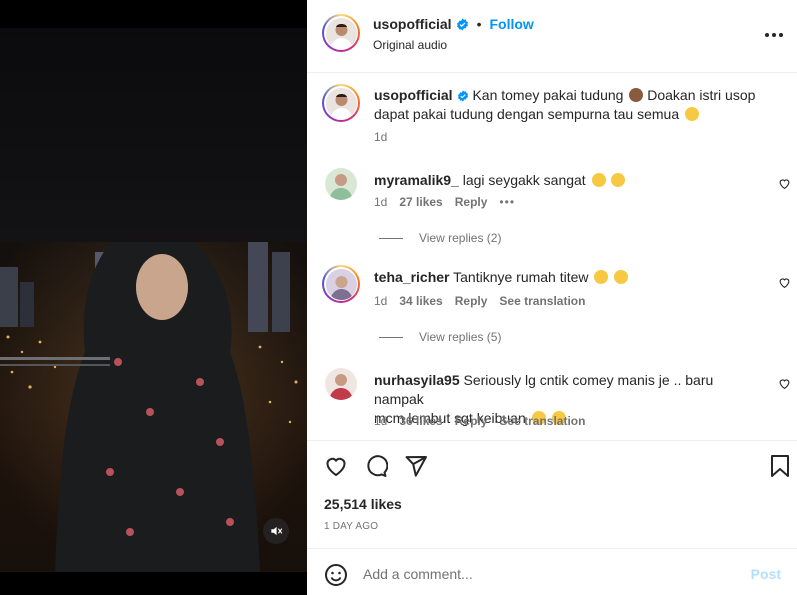  What do you see at coordinates (420, 301) in the screenshot?
I see `comment-likes: 34 likes` at bounding box center [420, 301].